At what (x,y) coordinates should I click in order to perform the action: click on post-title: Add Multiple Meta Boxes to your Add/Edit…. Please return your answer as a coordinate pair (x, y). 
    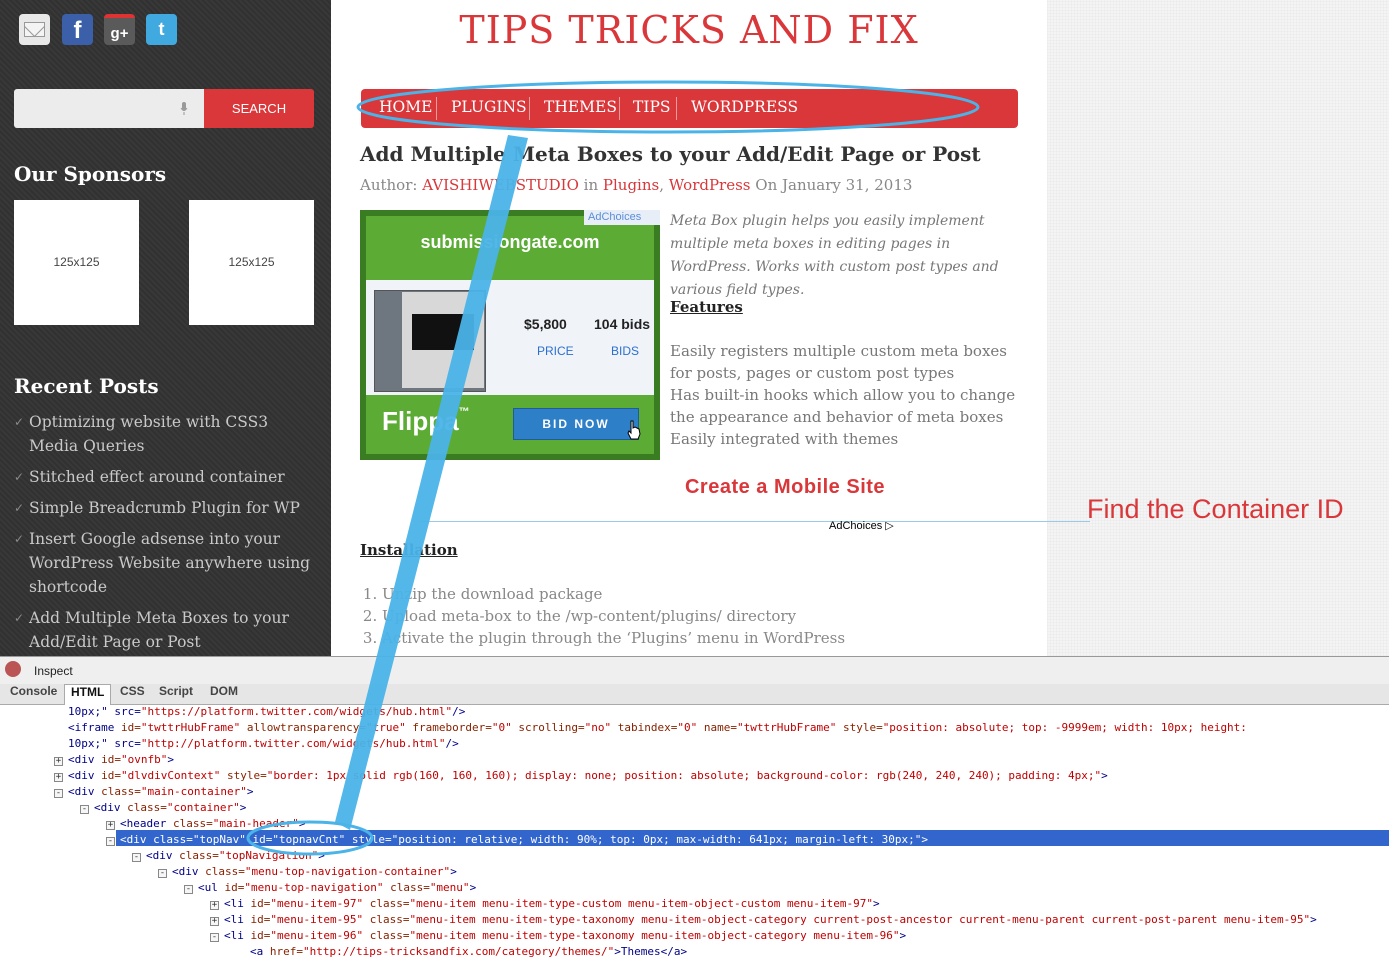
    Looking at the image, I should click on (670, 154).